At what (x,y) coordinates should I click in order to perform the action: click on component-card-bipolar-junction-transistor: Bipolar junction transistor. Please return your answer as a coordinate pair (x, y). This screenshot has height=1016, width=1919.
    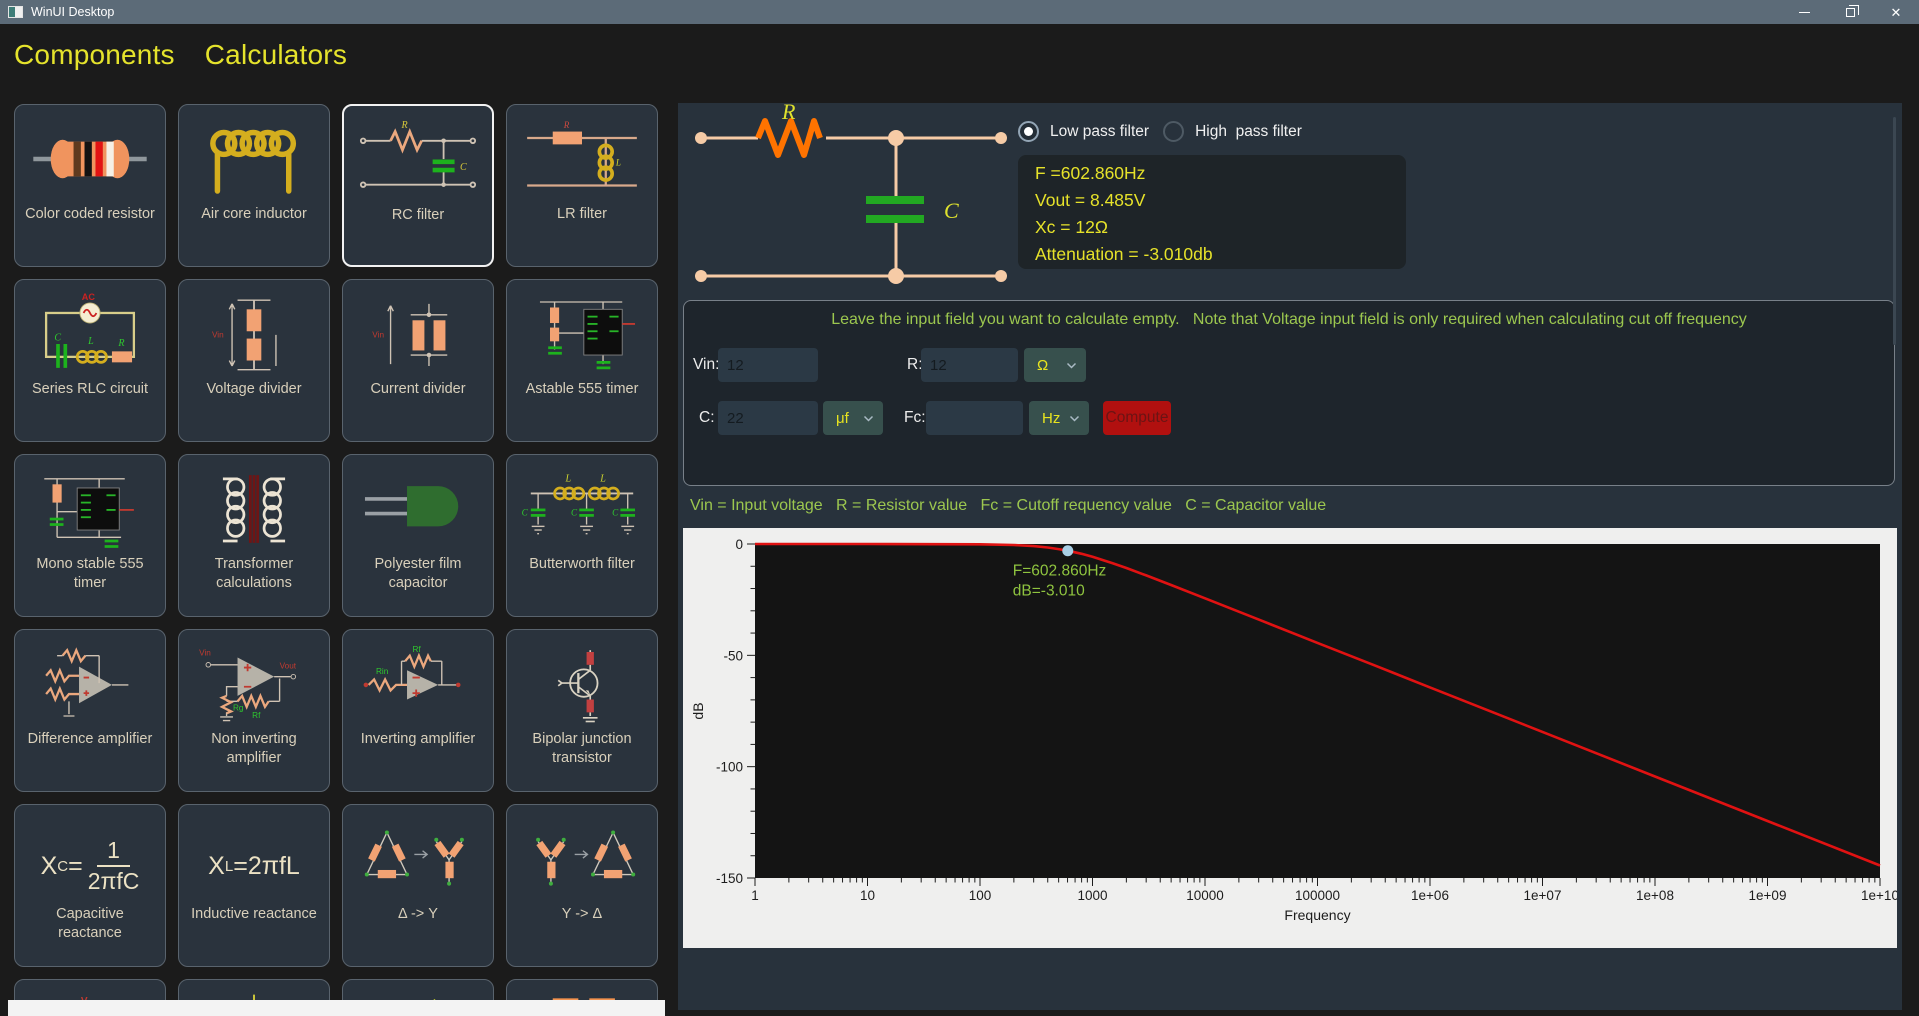
    Looking at the image, I should click on (582, 710).